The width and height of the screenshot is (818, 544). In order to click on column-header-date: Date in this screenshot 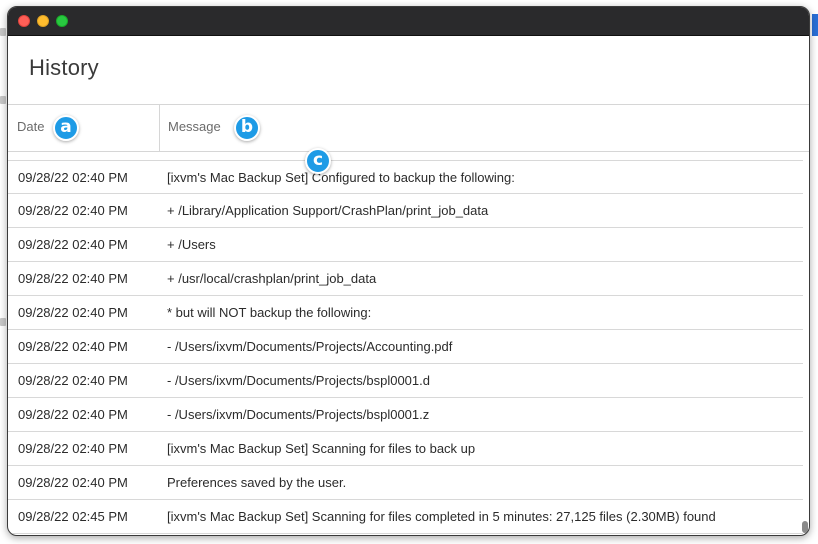, I will do `click(84, 128)`.